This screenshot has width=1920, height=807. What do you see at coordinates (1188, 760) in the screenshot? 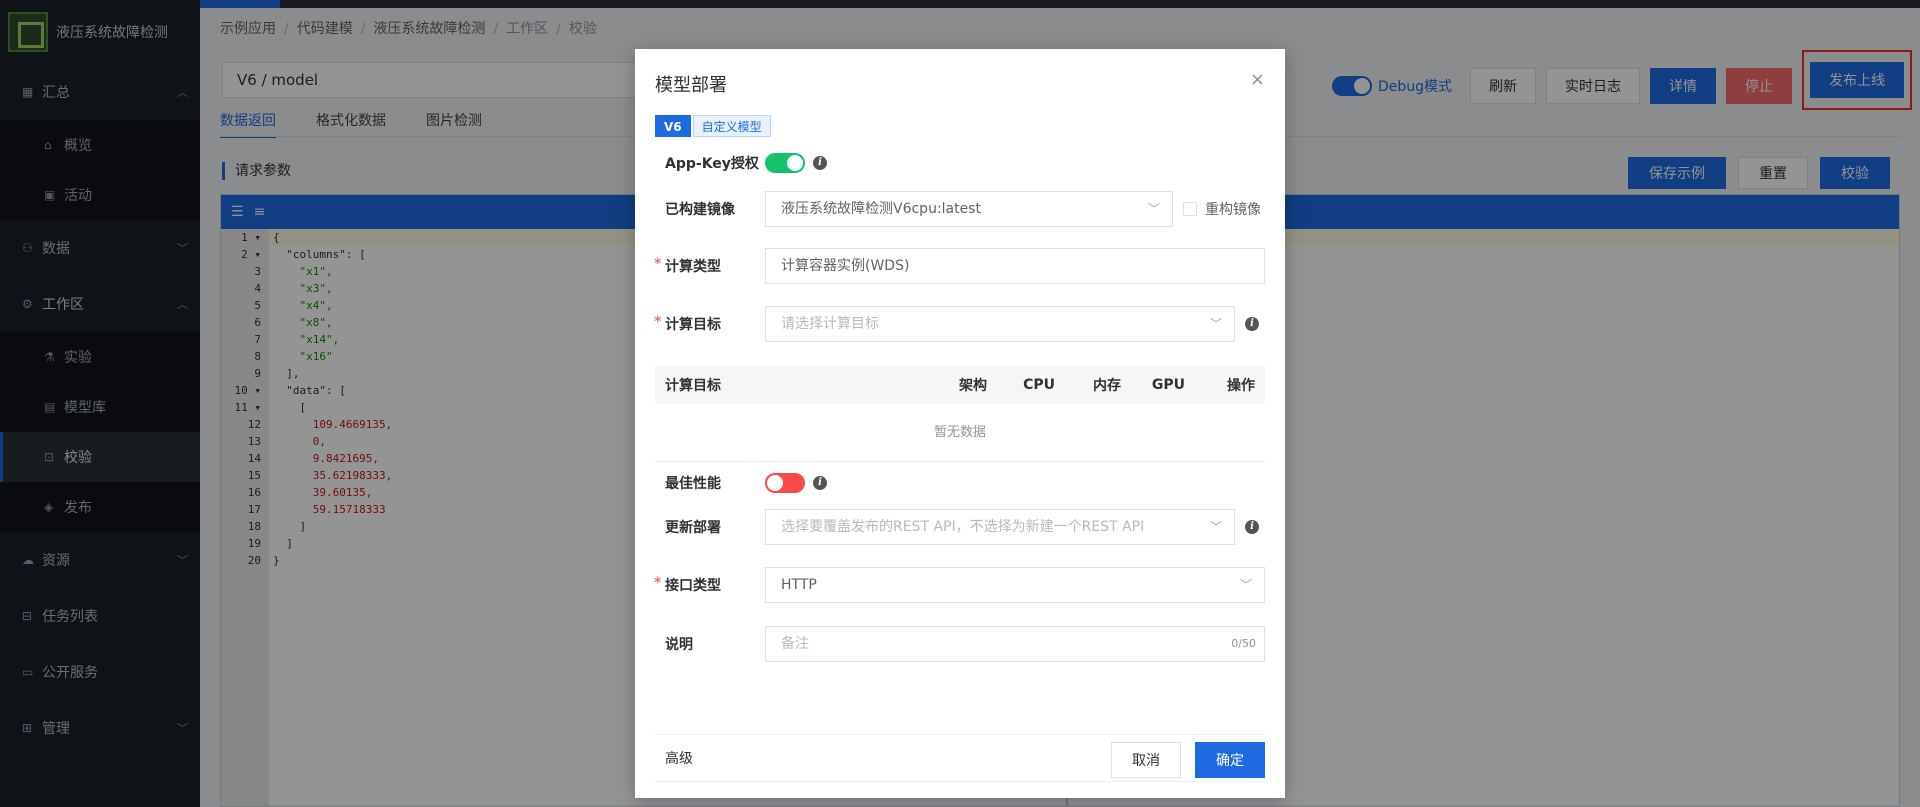
I see `modal-footer: 取消 确定` at bounding box center [1188, 760].